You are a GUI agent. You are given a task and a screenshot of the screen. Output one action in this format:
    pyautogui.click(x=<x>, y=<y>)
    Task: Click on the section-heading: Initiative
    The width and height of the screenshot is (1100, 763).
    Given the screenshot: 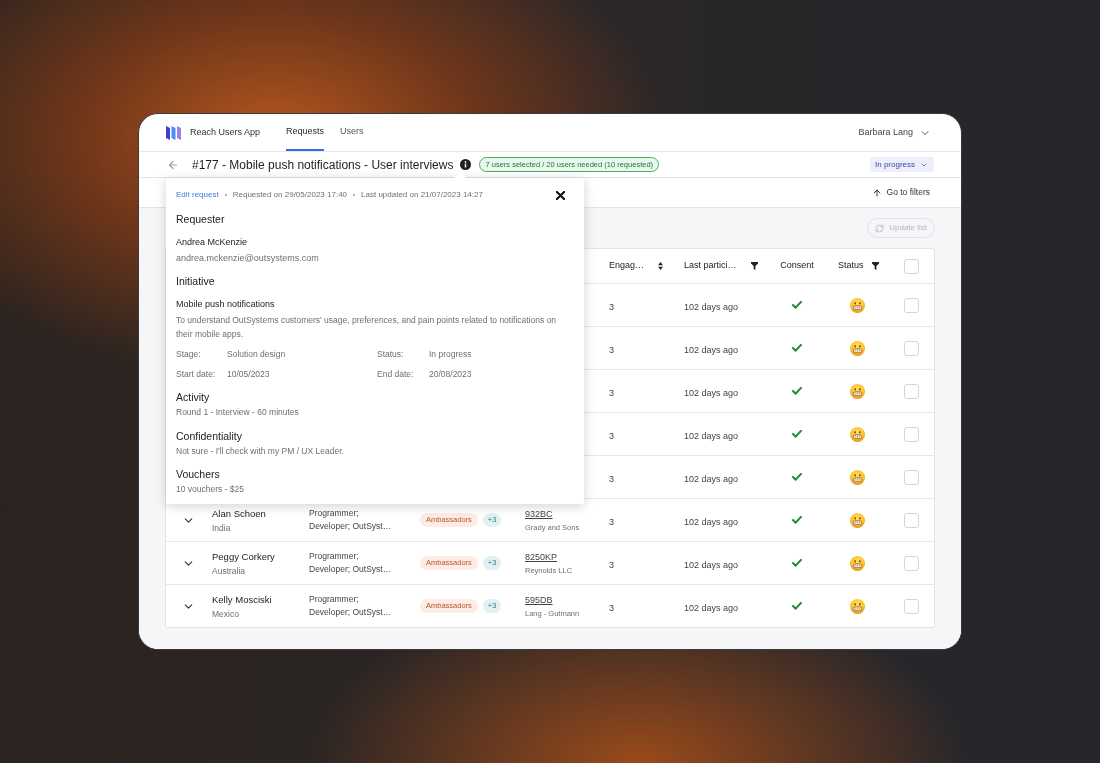 What is the action you would take?
    pyautogui.click(x=196, y=281)
    